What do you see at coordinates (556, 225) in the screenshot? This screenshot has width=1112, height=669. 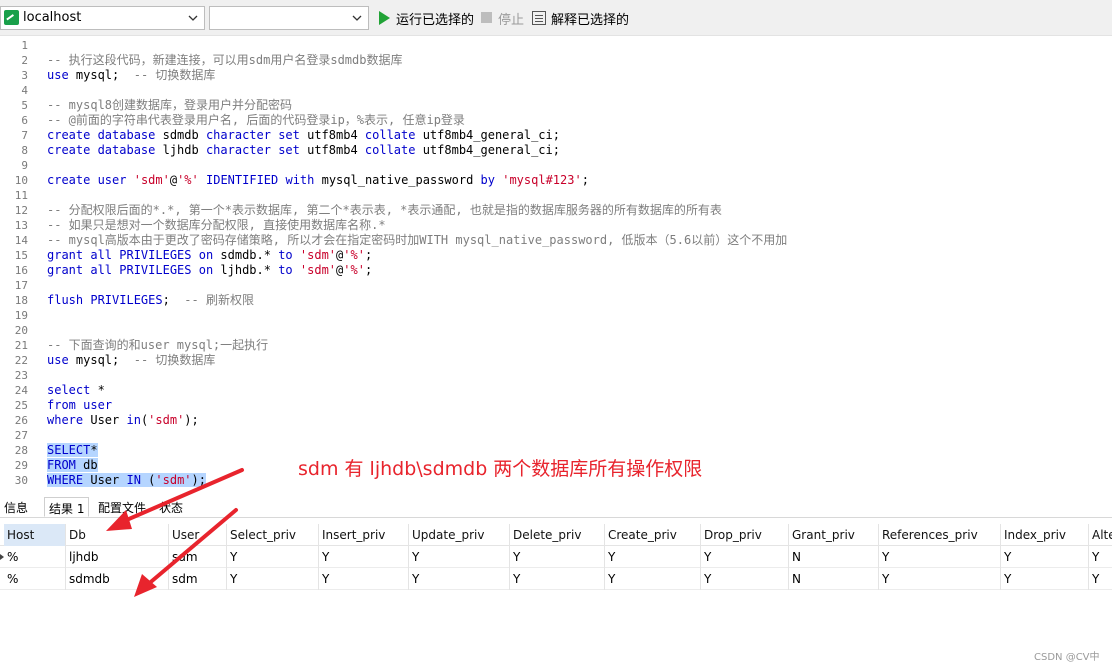 I see `code-line: 13 -- 如果只是想对一个数据库分配权限, 直接使用数据库名称.*` at bounding box center [556, 225].